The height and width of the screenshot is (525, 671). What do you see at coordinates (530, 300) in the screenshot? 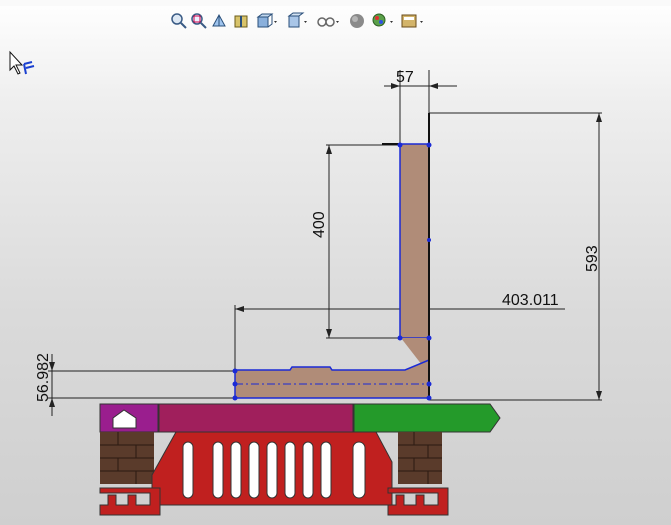
I see `dimension-403-text: 403.011` at bounding box center [530, 300].